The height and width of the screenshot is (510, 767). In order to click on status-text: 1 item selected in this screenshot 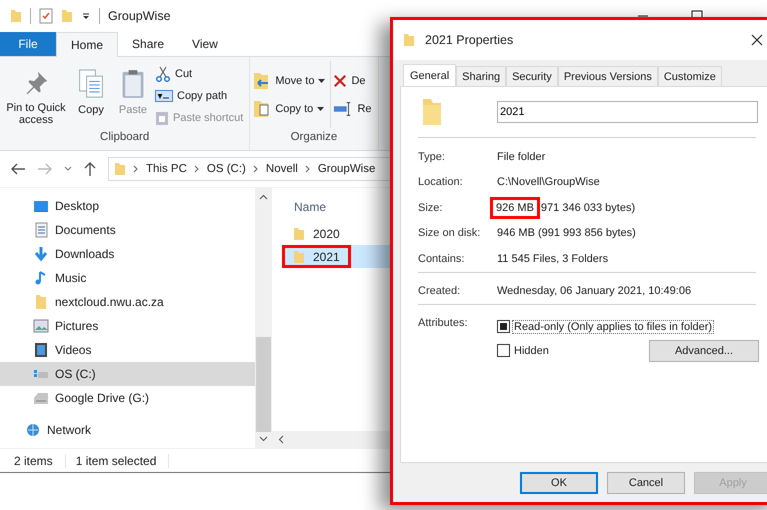, I will do `click(123, 461)`.